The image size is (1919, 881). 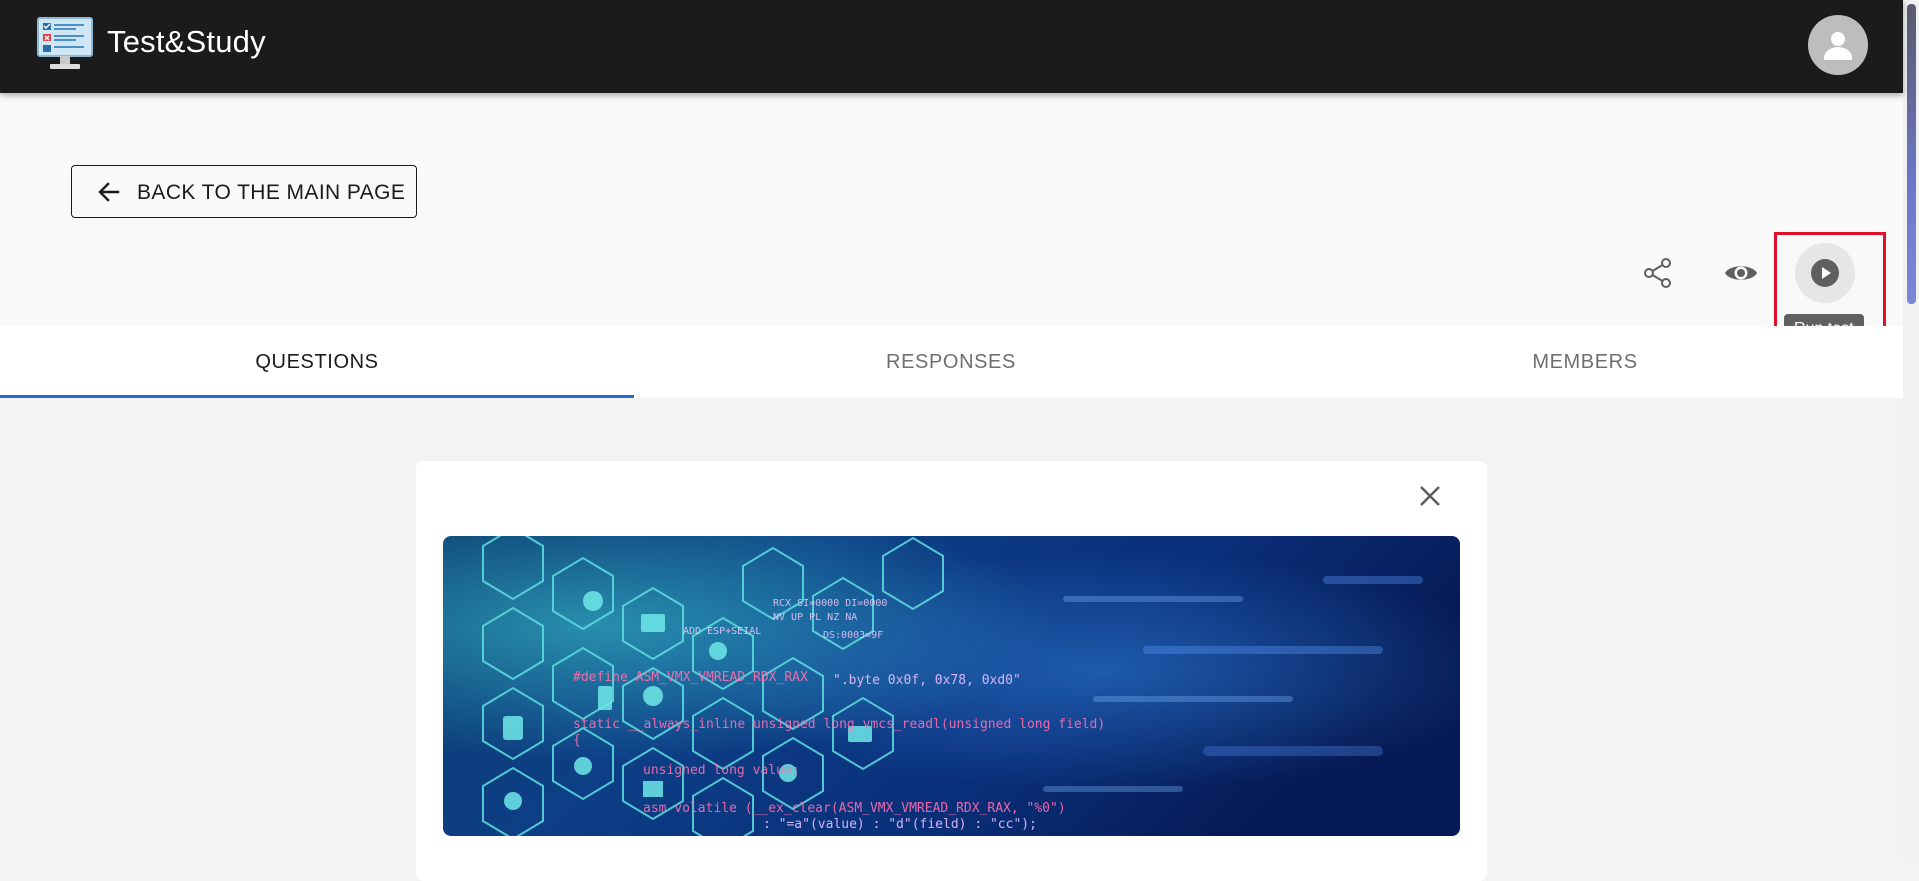 What do you see at coordinates (951, 46) in the screenshot?
I see `app-bar: Test&Study` at bounding box center [951, 46].